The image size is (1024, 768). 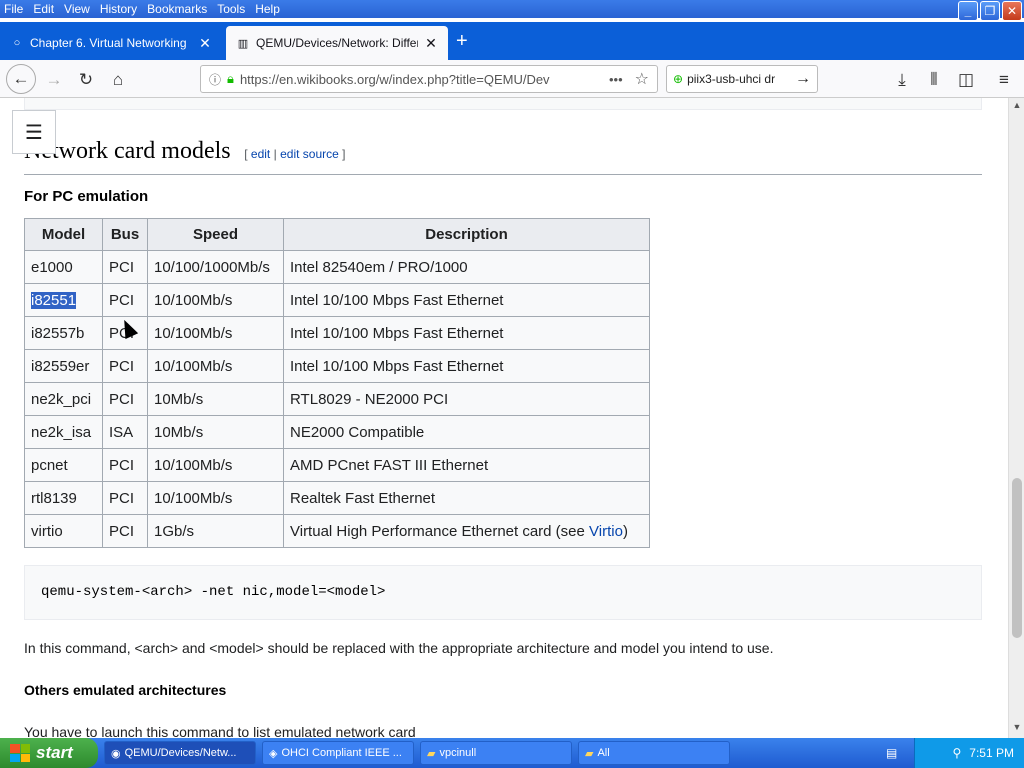 What do you see at coordinates (337, 432) in the screenshot?
I see `table-row: ne2k_isa ISA 10Mb/s NE2000 Compatible` at bounding box center [337, 432].